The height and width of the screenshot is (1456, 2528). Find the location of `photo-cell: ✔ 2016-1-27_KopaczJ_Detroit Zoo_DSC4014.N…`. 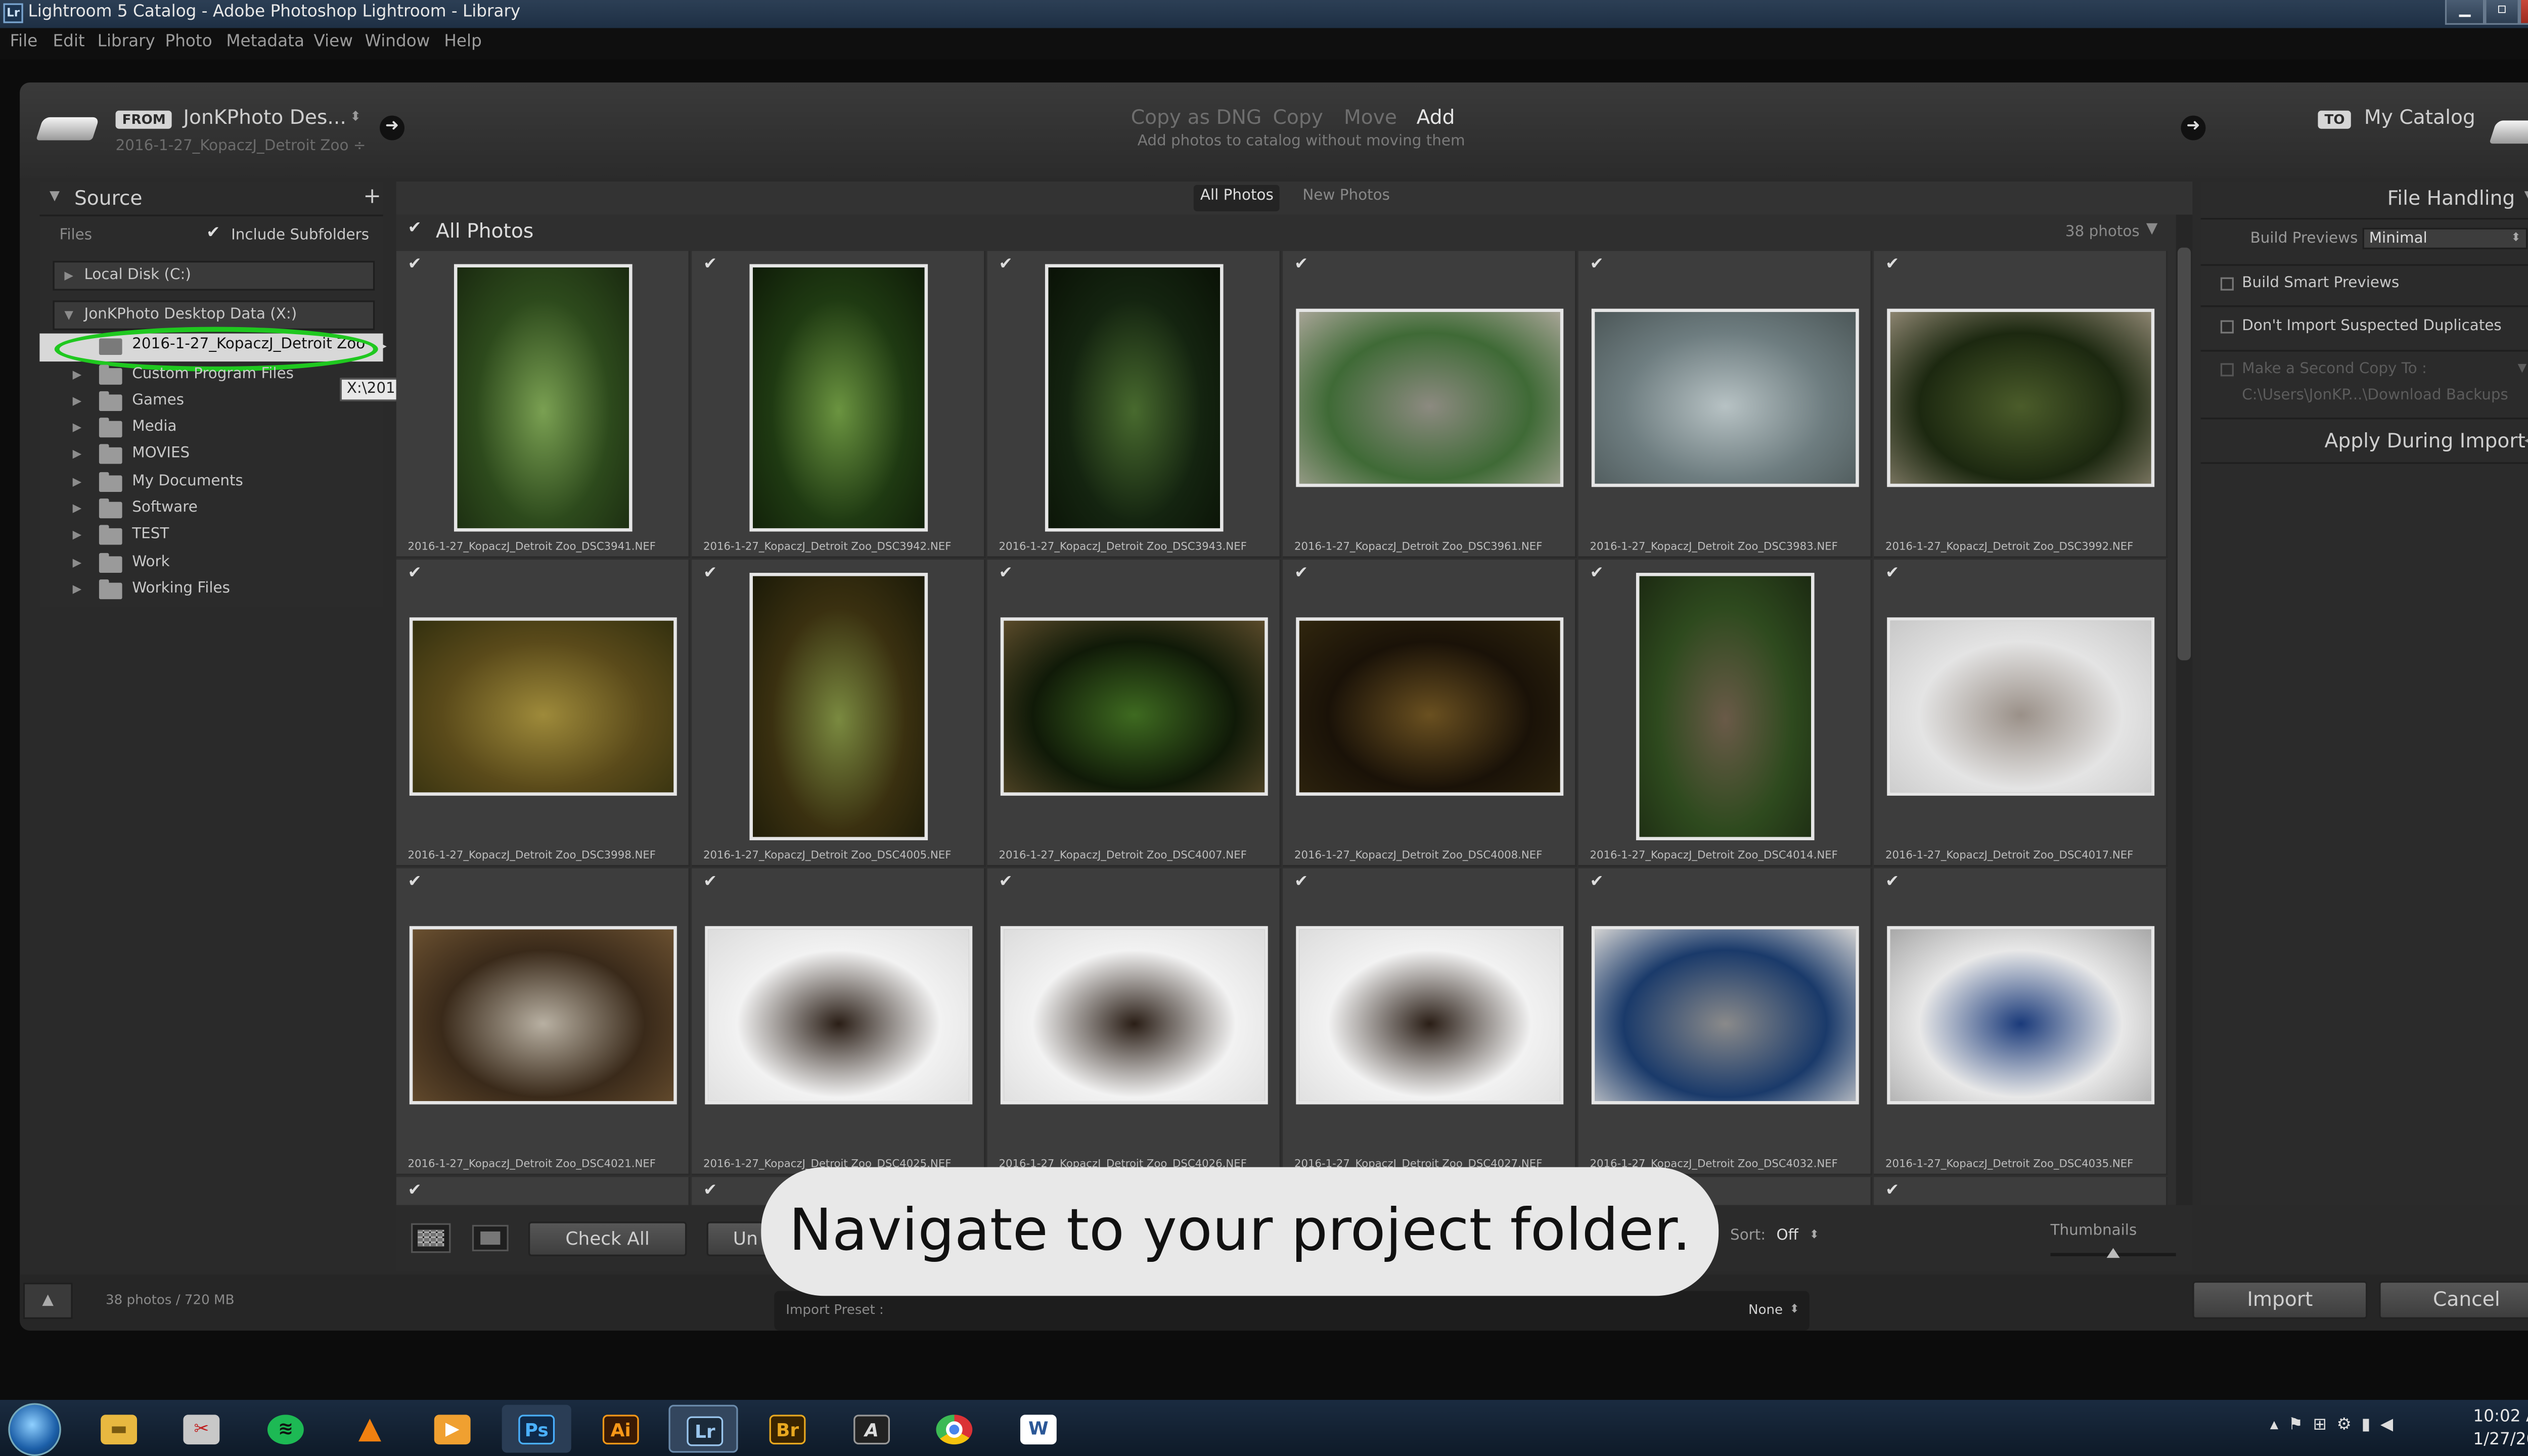

photo-cell: ✔ 2016-1-27_KopaczJ_Detroit Zoo_DSC4014.N… is located at coordinates (1725, 713).